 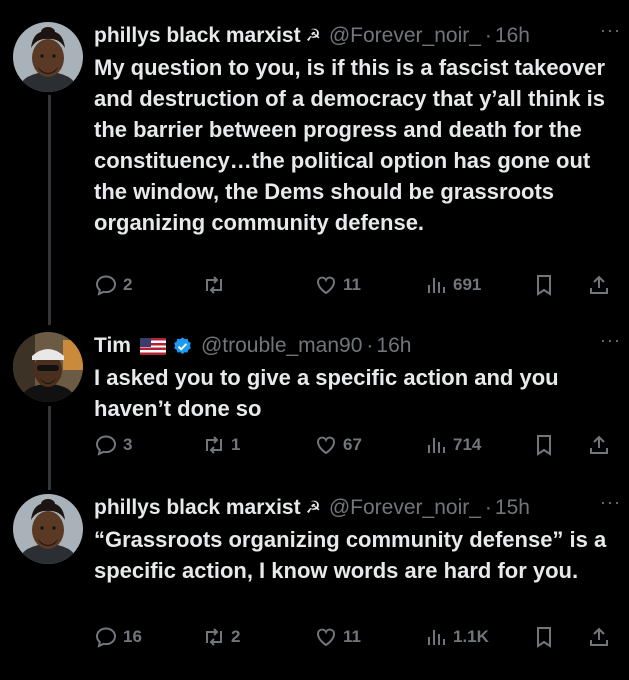 I want to click on reply-button: 2, so click(x=113, y=285).